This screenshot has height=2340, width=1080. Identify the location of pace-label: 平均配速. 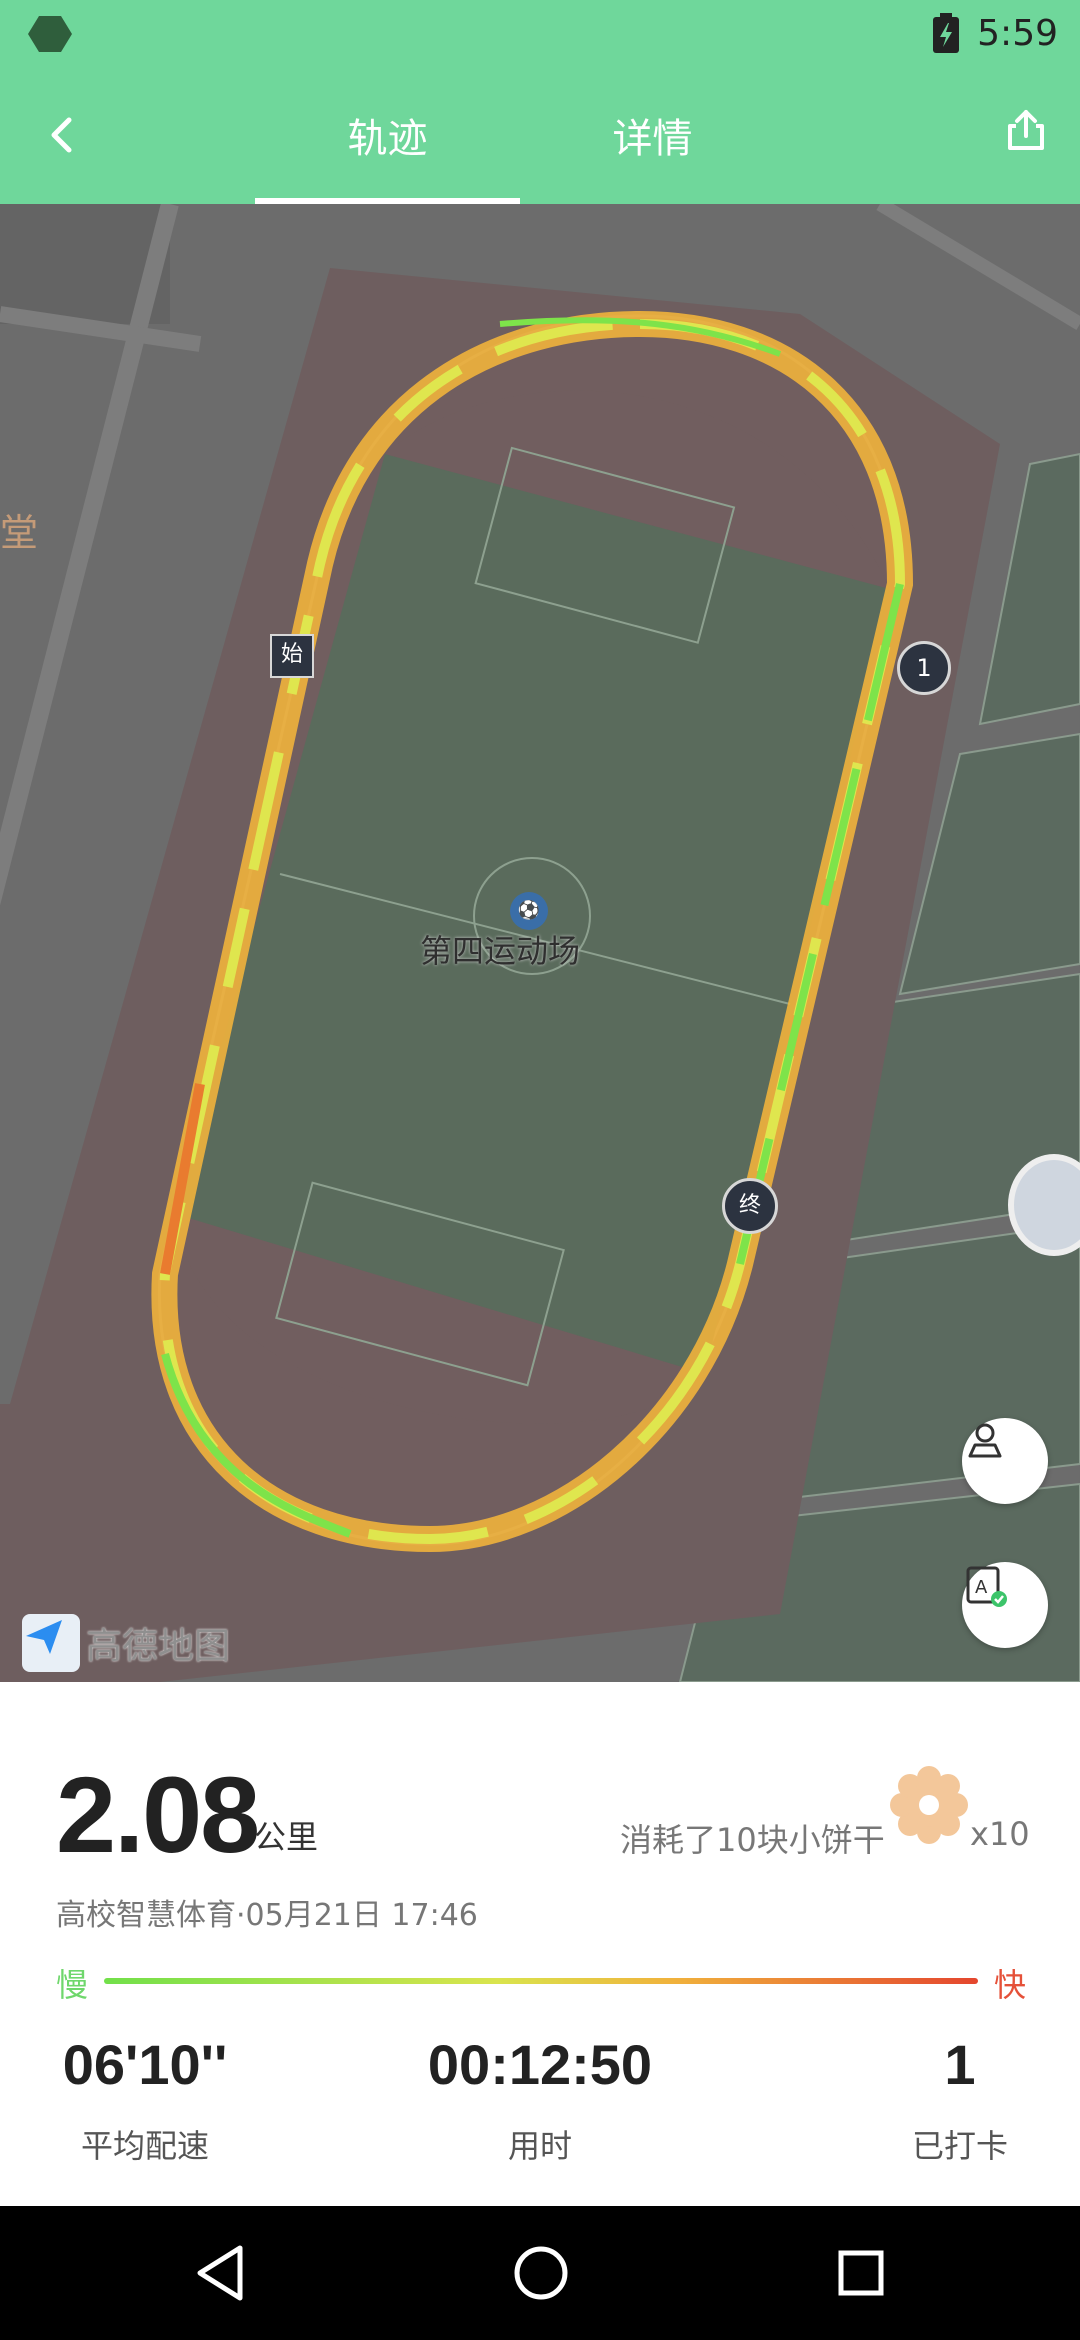
(144, 2146).